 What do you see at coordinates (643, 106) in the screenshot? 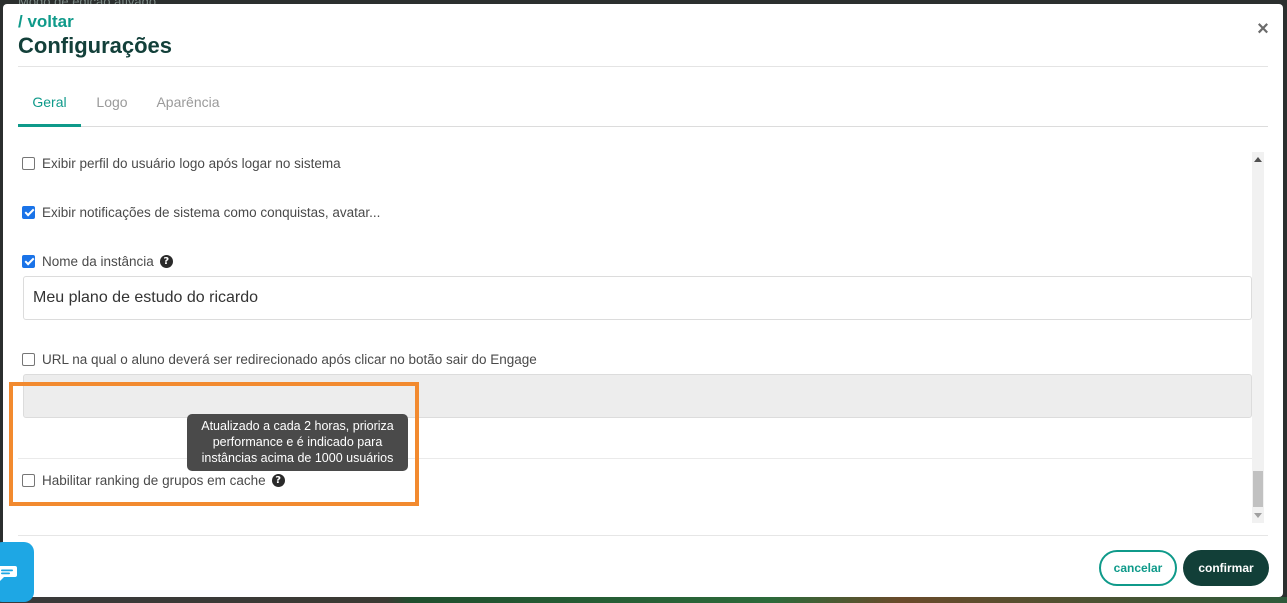
I see `tab-bar: Geral Logo Aparência` at bounding box center [643, 106].